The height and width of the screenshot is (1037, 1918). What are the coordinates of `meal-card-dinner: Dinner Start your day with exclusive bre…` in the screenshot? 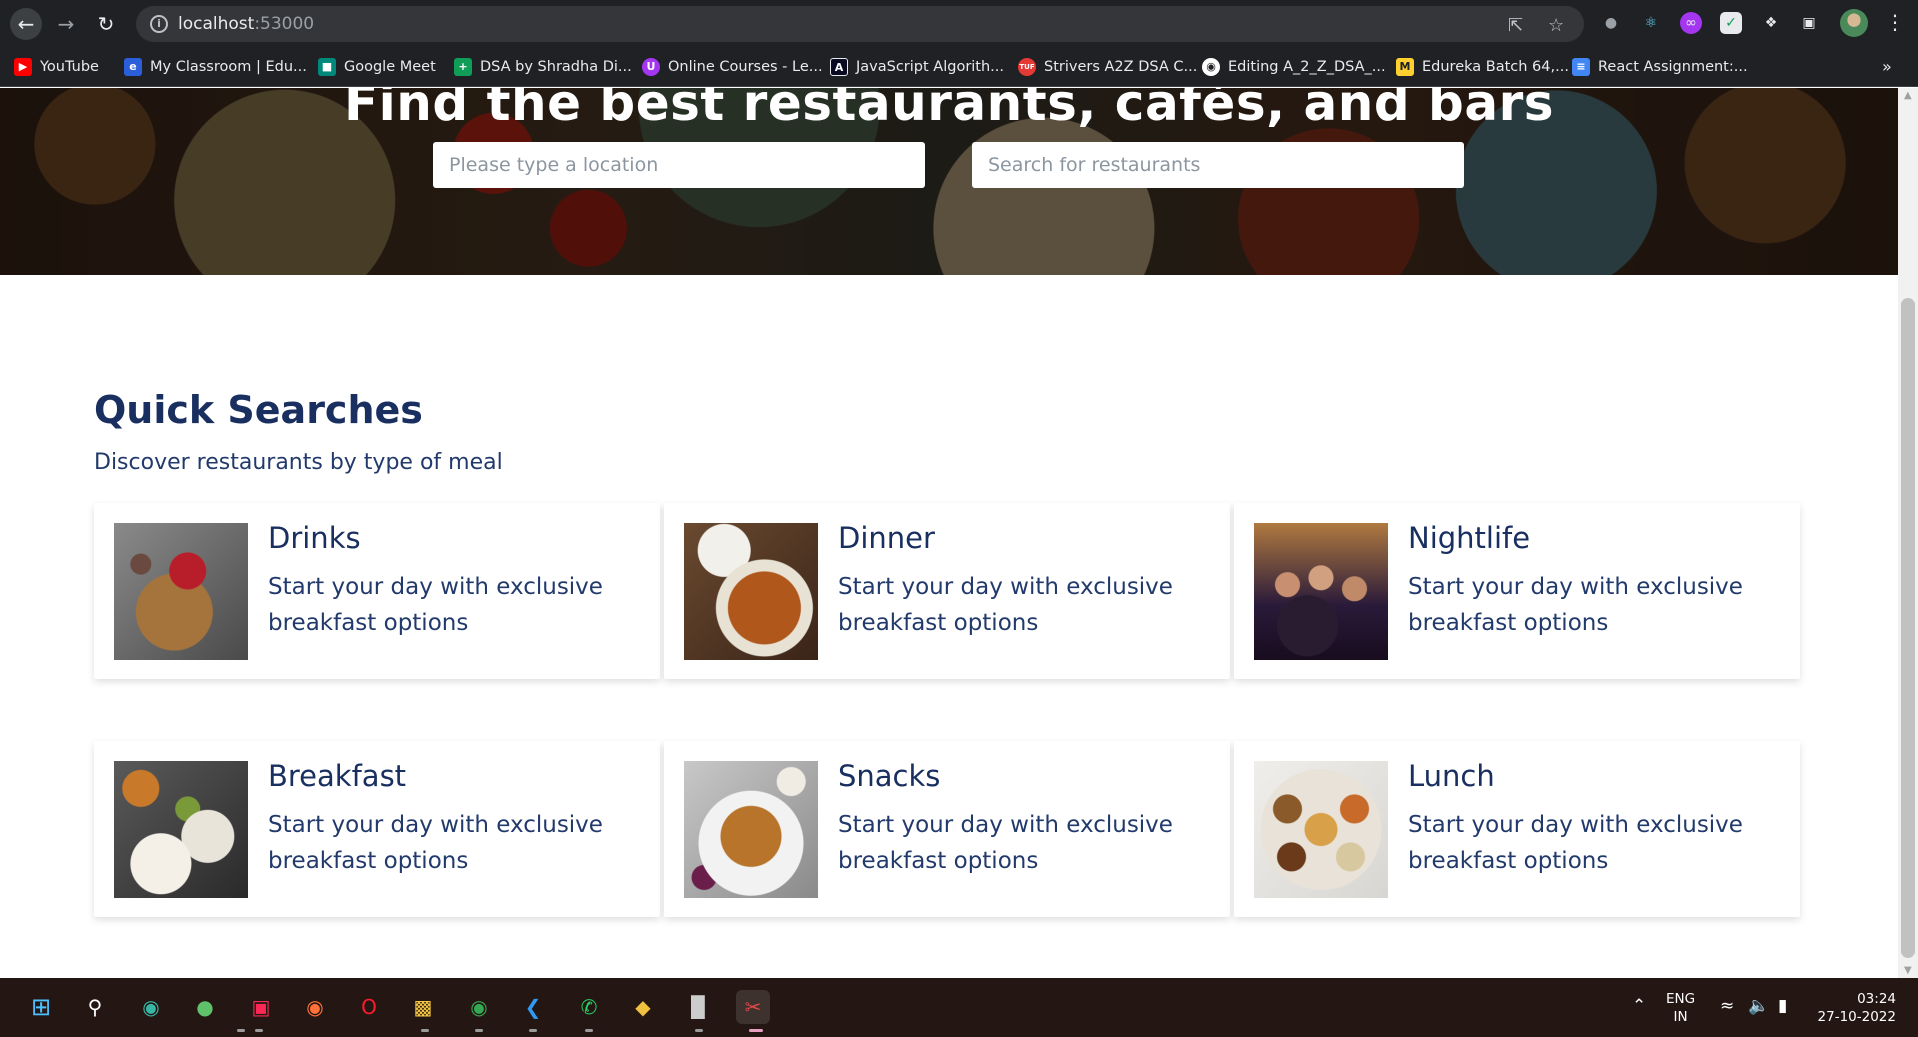 It's located at (947, 591).